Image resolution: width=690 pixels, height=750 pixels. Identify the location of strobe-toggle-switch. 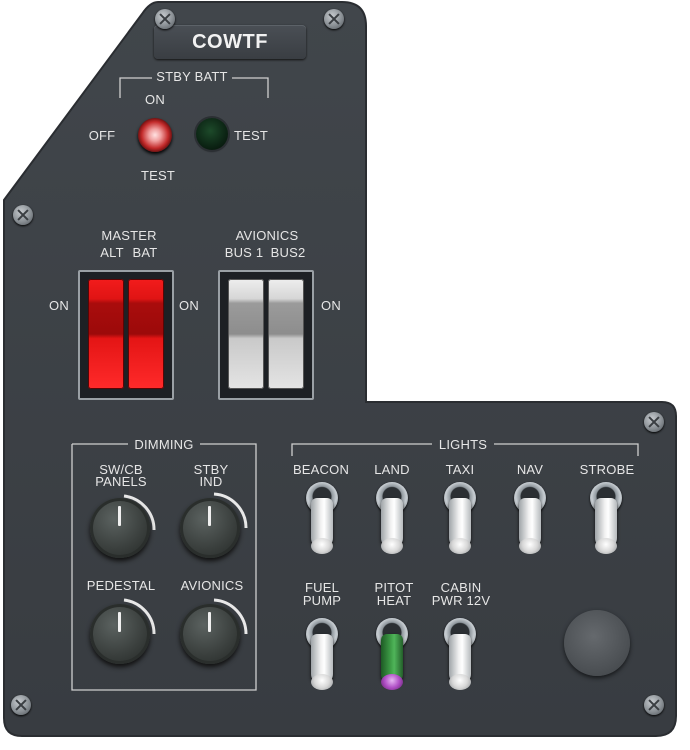
(606, 522).